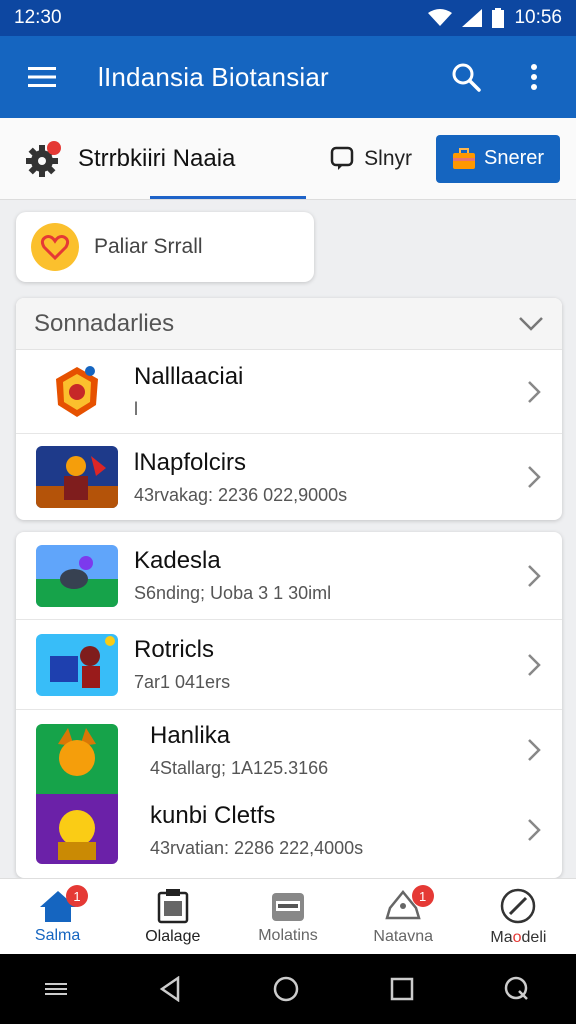 This screenshot has width=576, height=1024. I want to click on item-title: lNapfolcirs, so click(190, 462).